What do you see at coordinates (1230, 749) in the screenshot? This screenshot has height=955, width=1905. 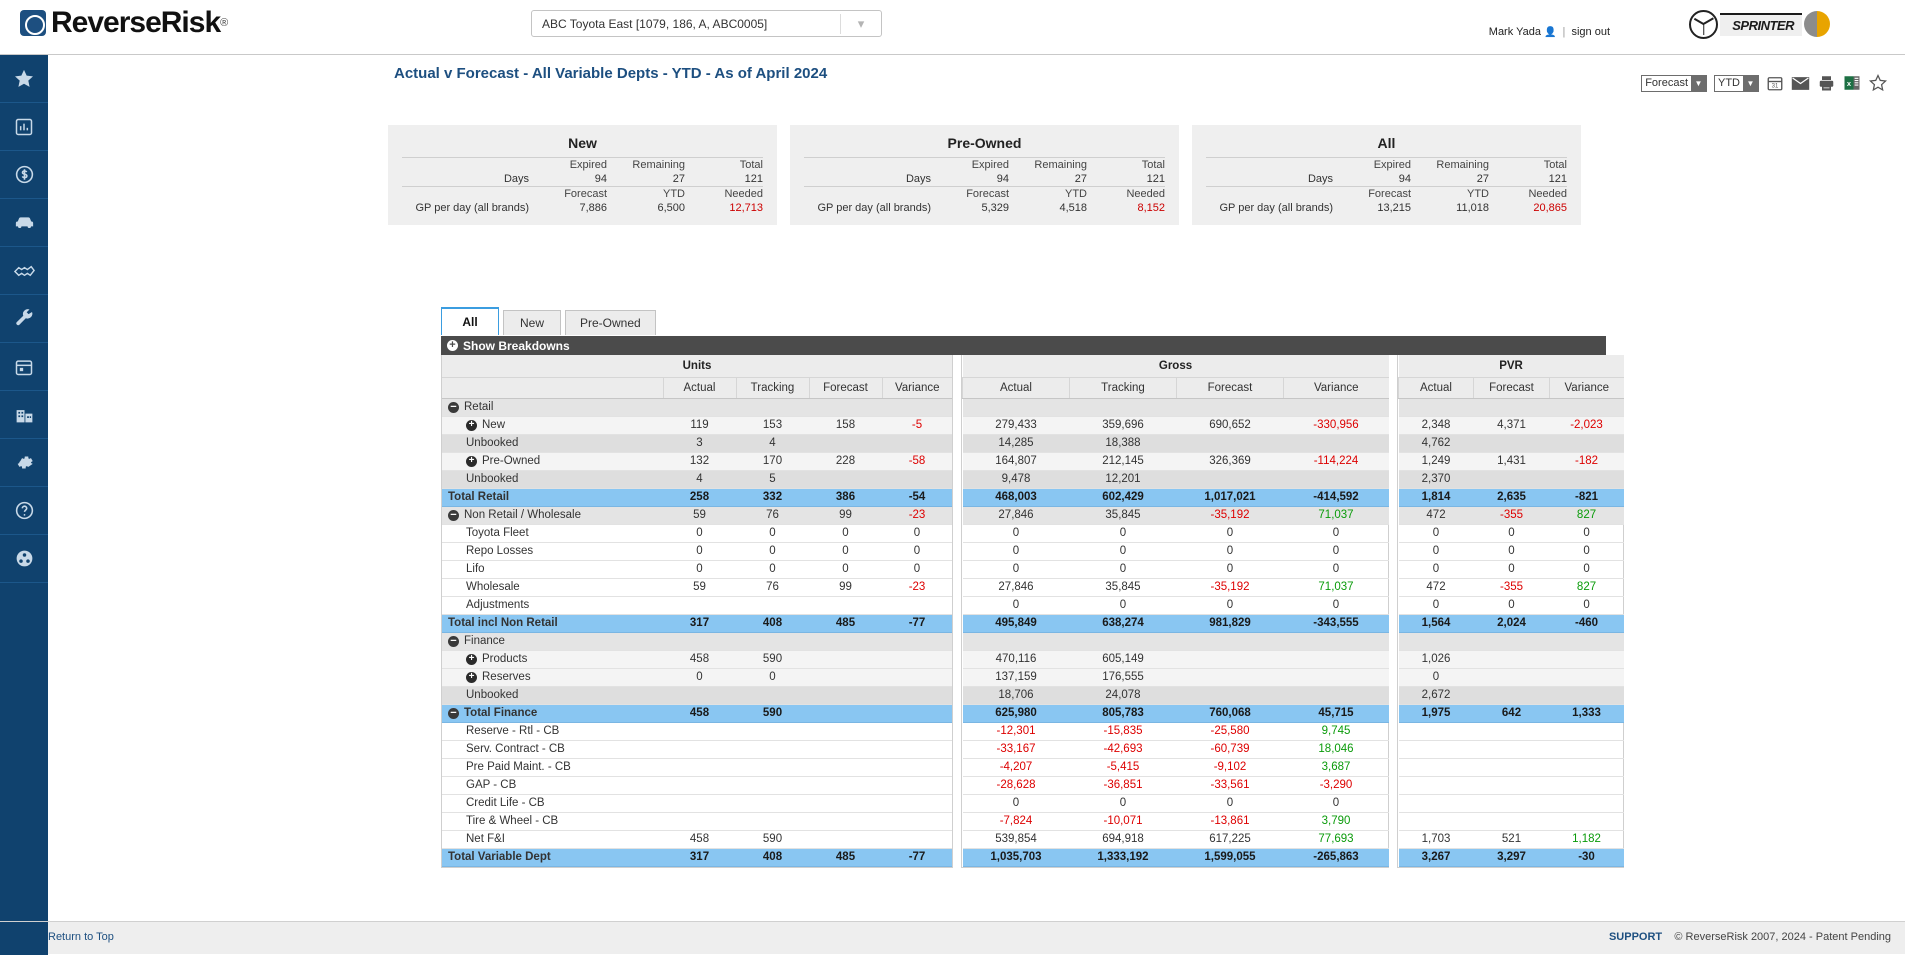 I see `grid-cell: -60,739` at bounding box center [1230, 749].